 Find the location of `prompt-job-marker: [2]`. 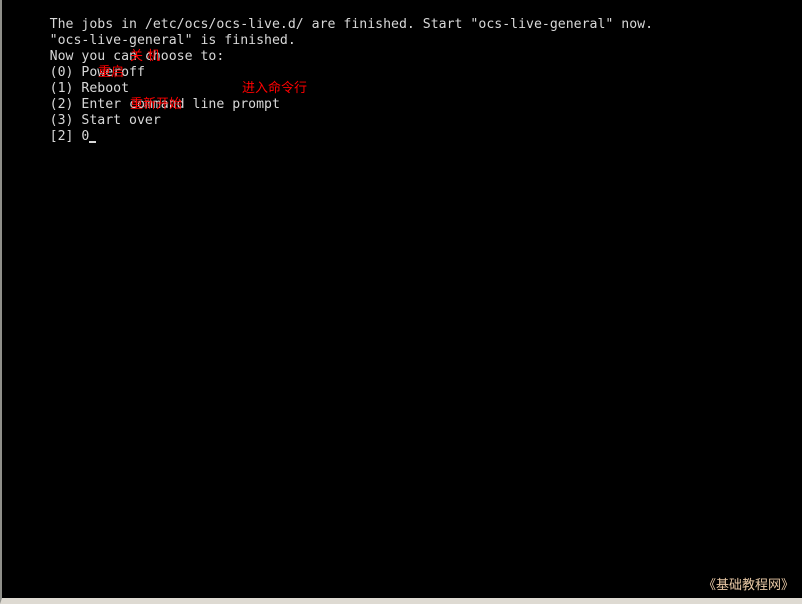

prompt-job-marker: [2] is located at coordinates (61, 136).